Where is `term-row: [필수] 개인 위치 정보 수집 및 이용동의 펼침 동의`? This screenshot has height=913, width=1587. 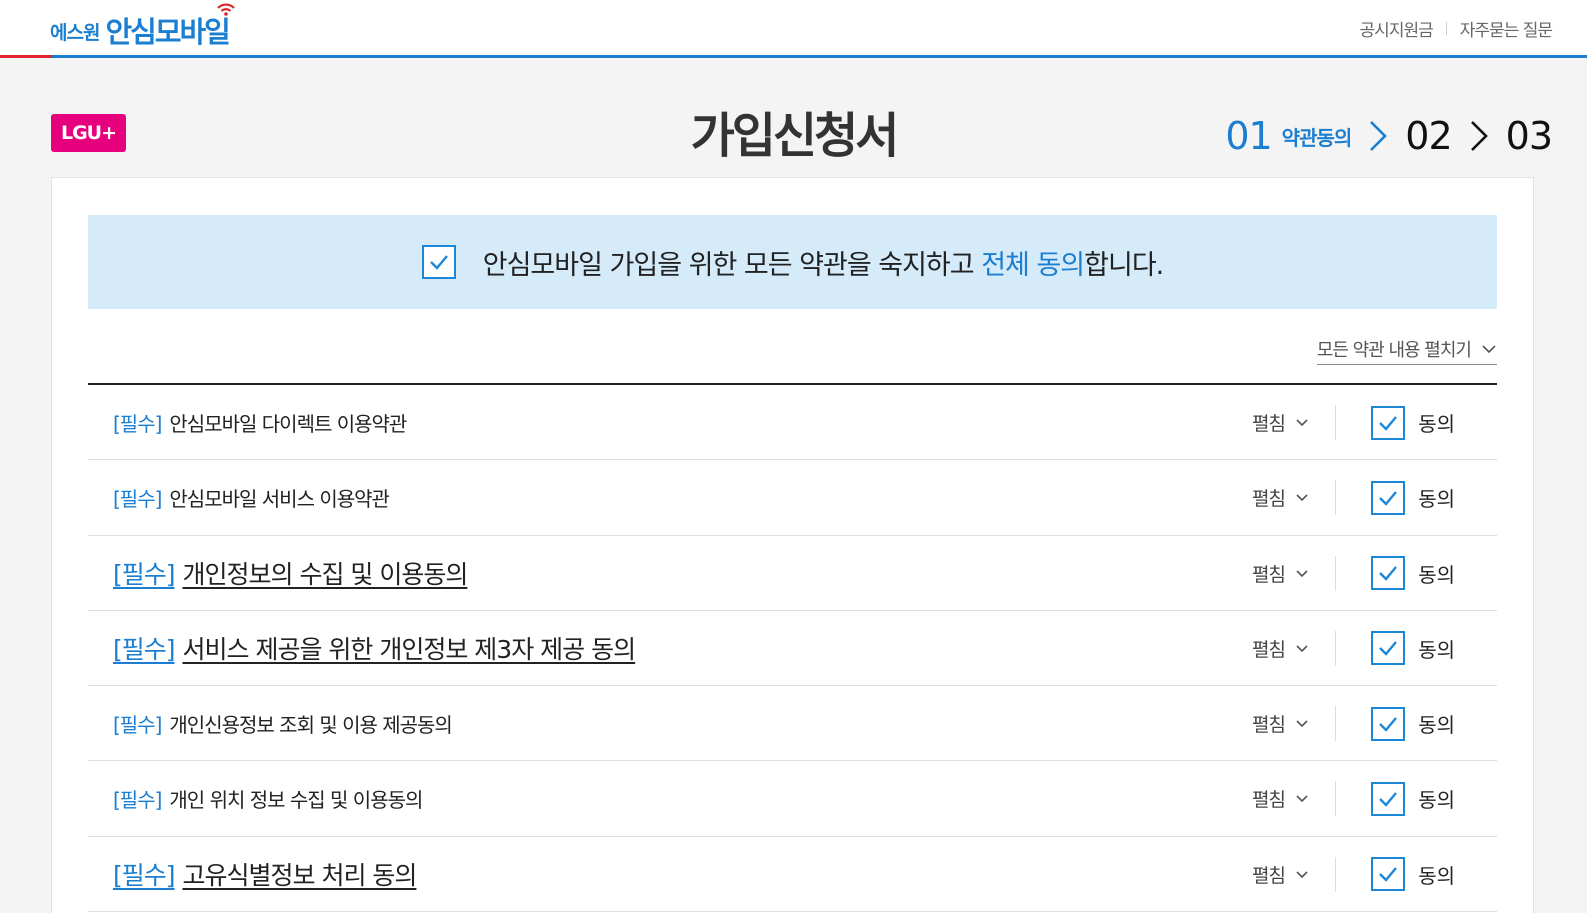
term-row: [필수] 개인 위치 정보 수집 및 이용동의 펼침 동의 is located at coordinates (792, 799).